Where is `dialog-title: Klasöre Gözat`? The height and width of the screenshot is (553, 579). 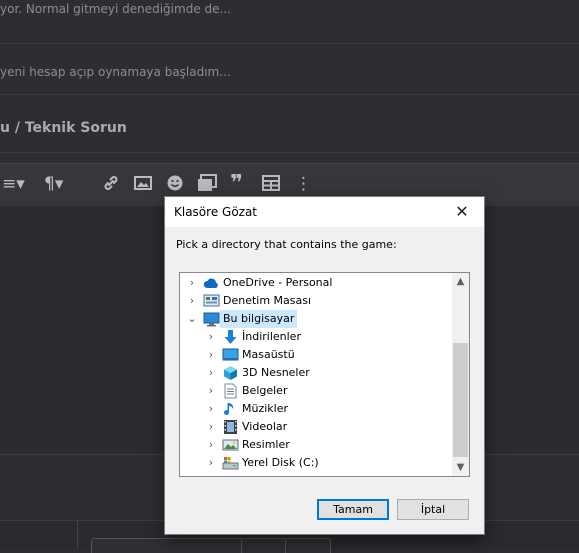 dialog-title: Klasöre Gözat is located at coordinates (216, 212).